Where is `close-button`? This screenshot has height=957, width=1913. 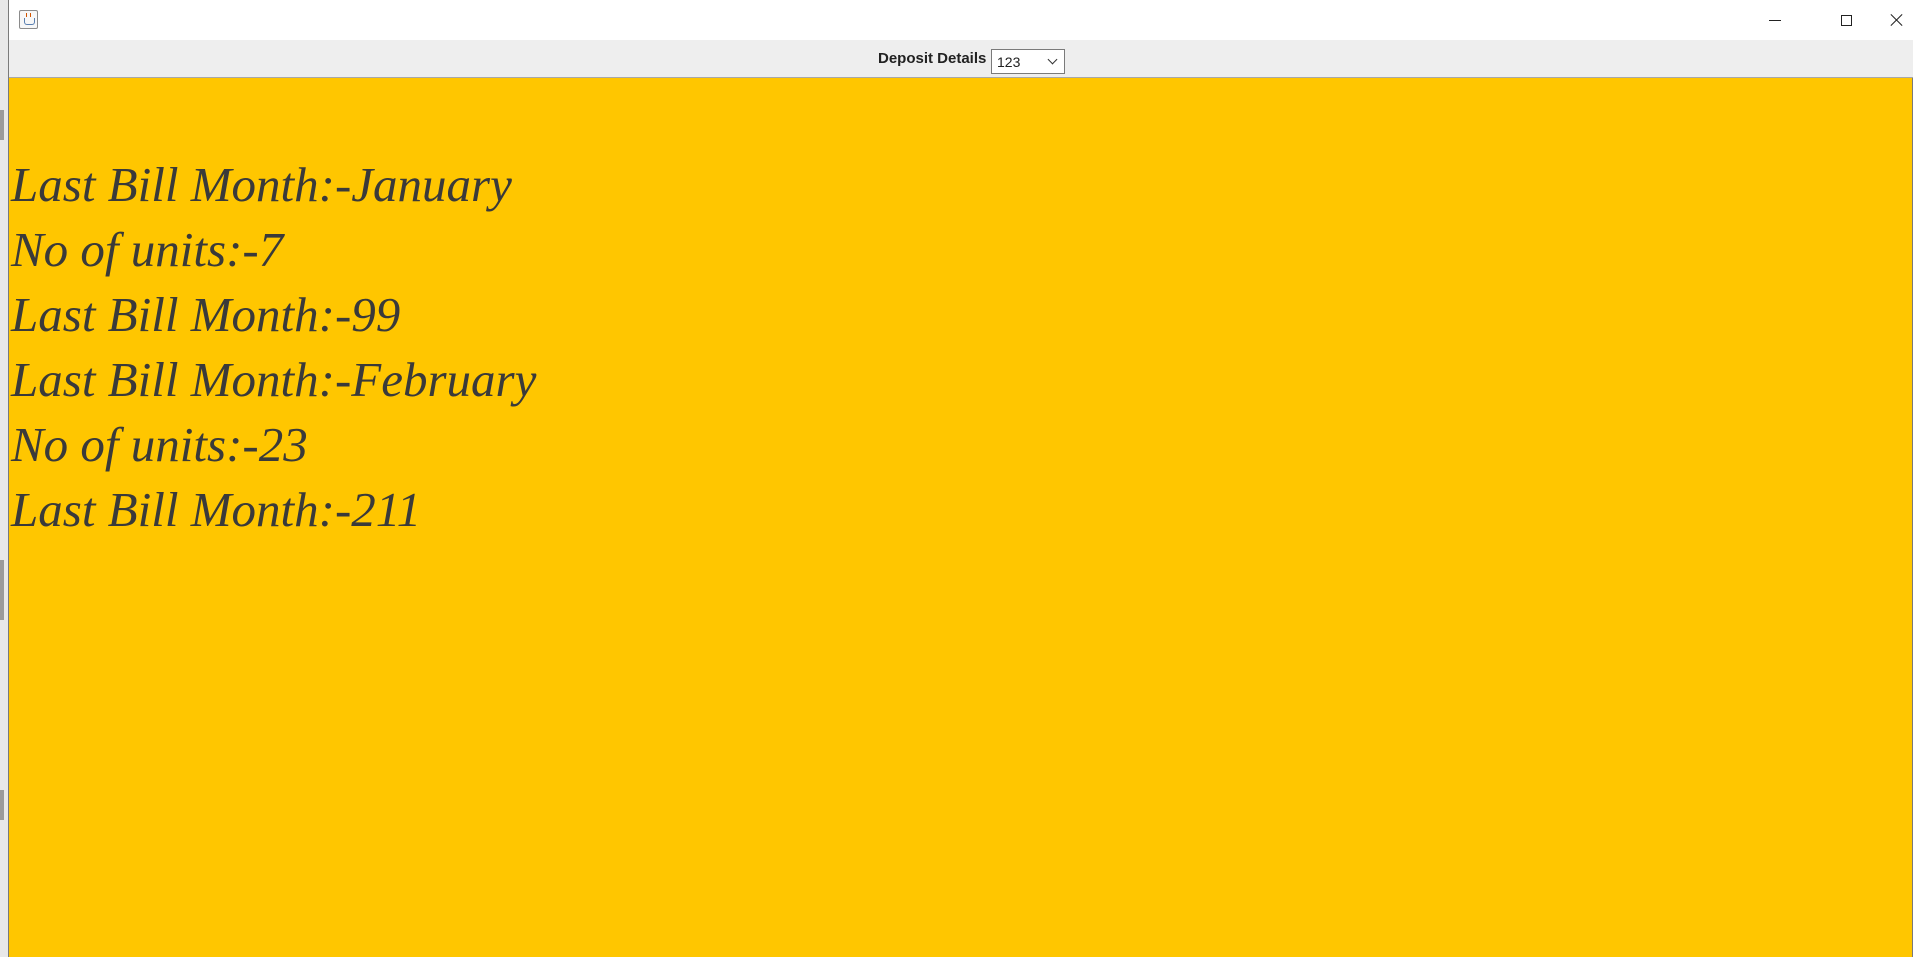
close-button is located at coordinates (1896, 20).